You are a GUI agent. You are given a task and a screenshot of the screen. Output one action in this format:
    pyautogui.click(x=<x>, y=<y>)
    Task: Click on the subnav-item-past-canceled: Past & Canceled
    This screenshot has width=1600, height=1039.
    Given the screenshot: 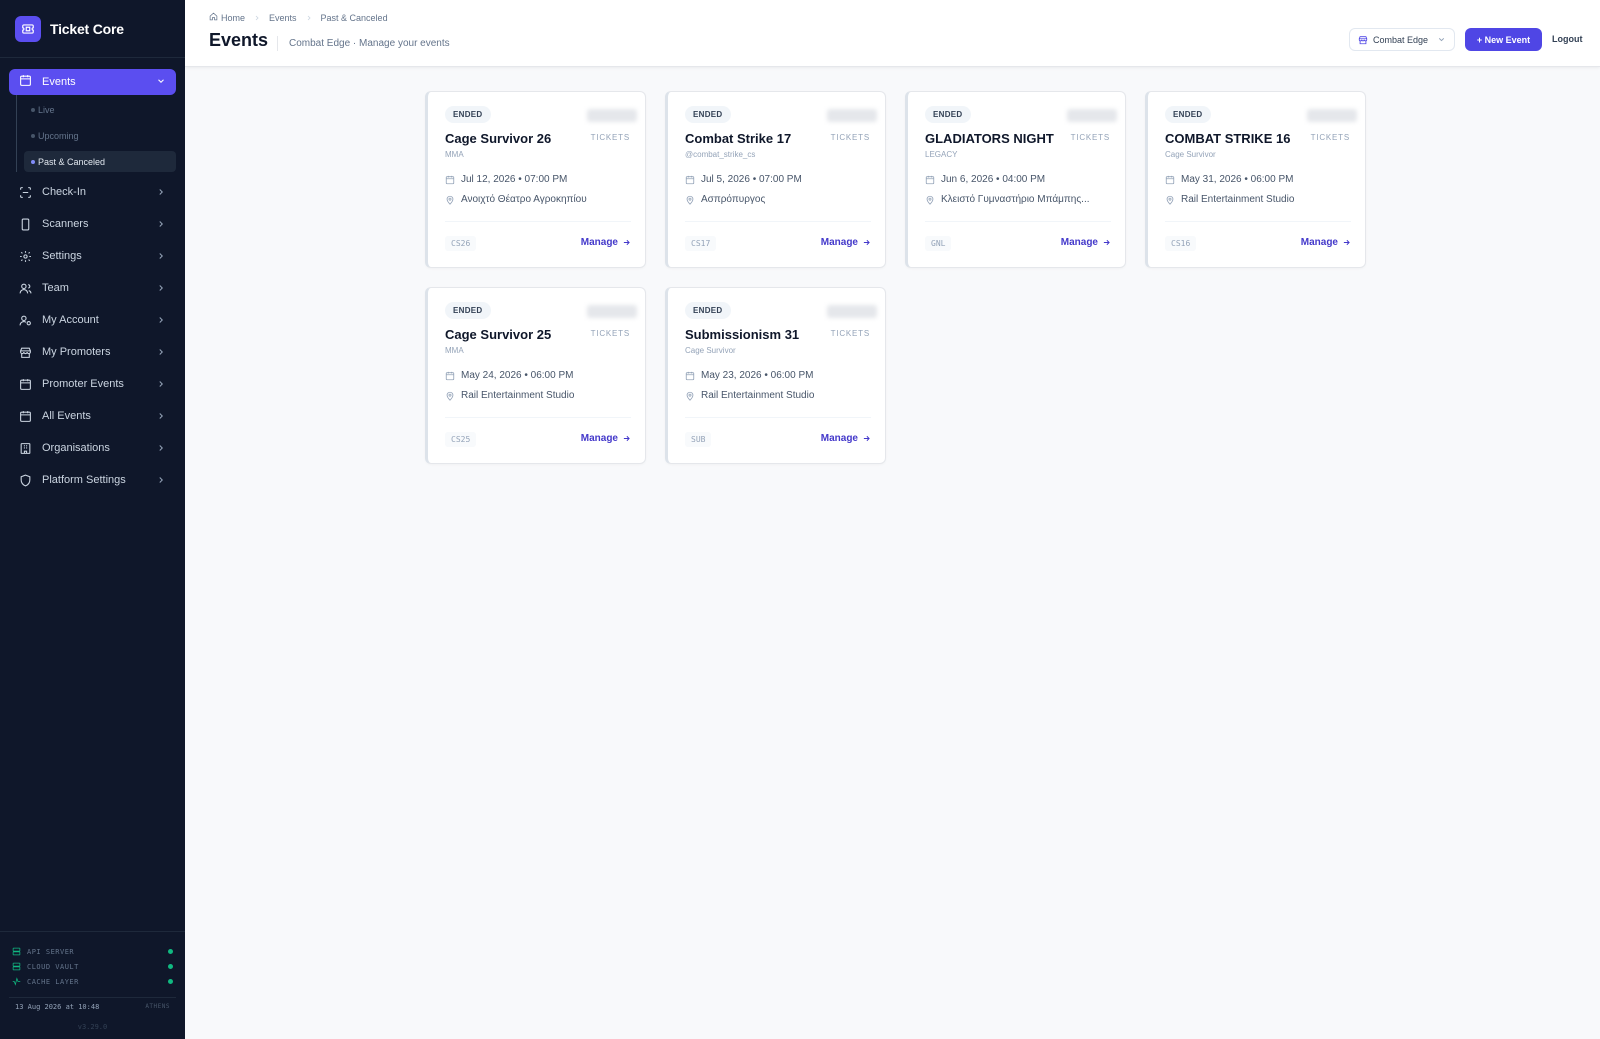 What is the action you would take?
    pyautogui.click(x=100, y=161)
    